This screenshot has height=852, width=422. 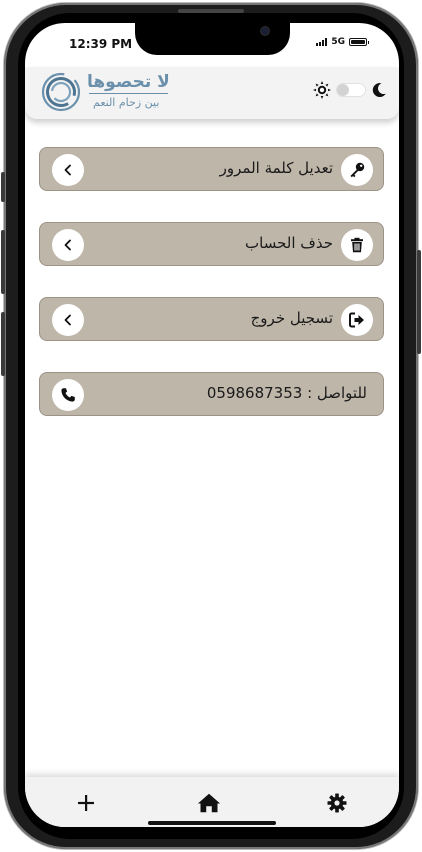 What do you see at coordinates (357, 320) in the screenshot?
I see `logout-icon` at bounding box center [357, 320].